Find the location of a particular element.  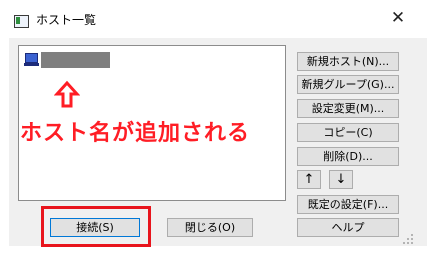

host-name-redacted is located at coordinates (75, 60).